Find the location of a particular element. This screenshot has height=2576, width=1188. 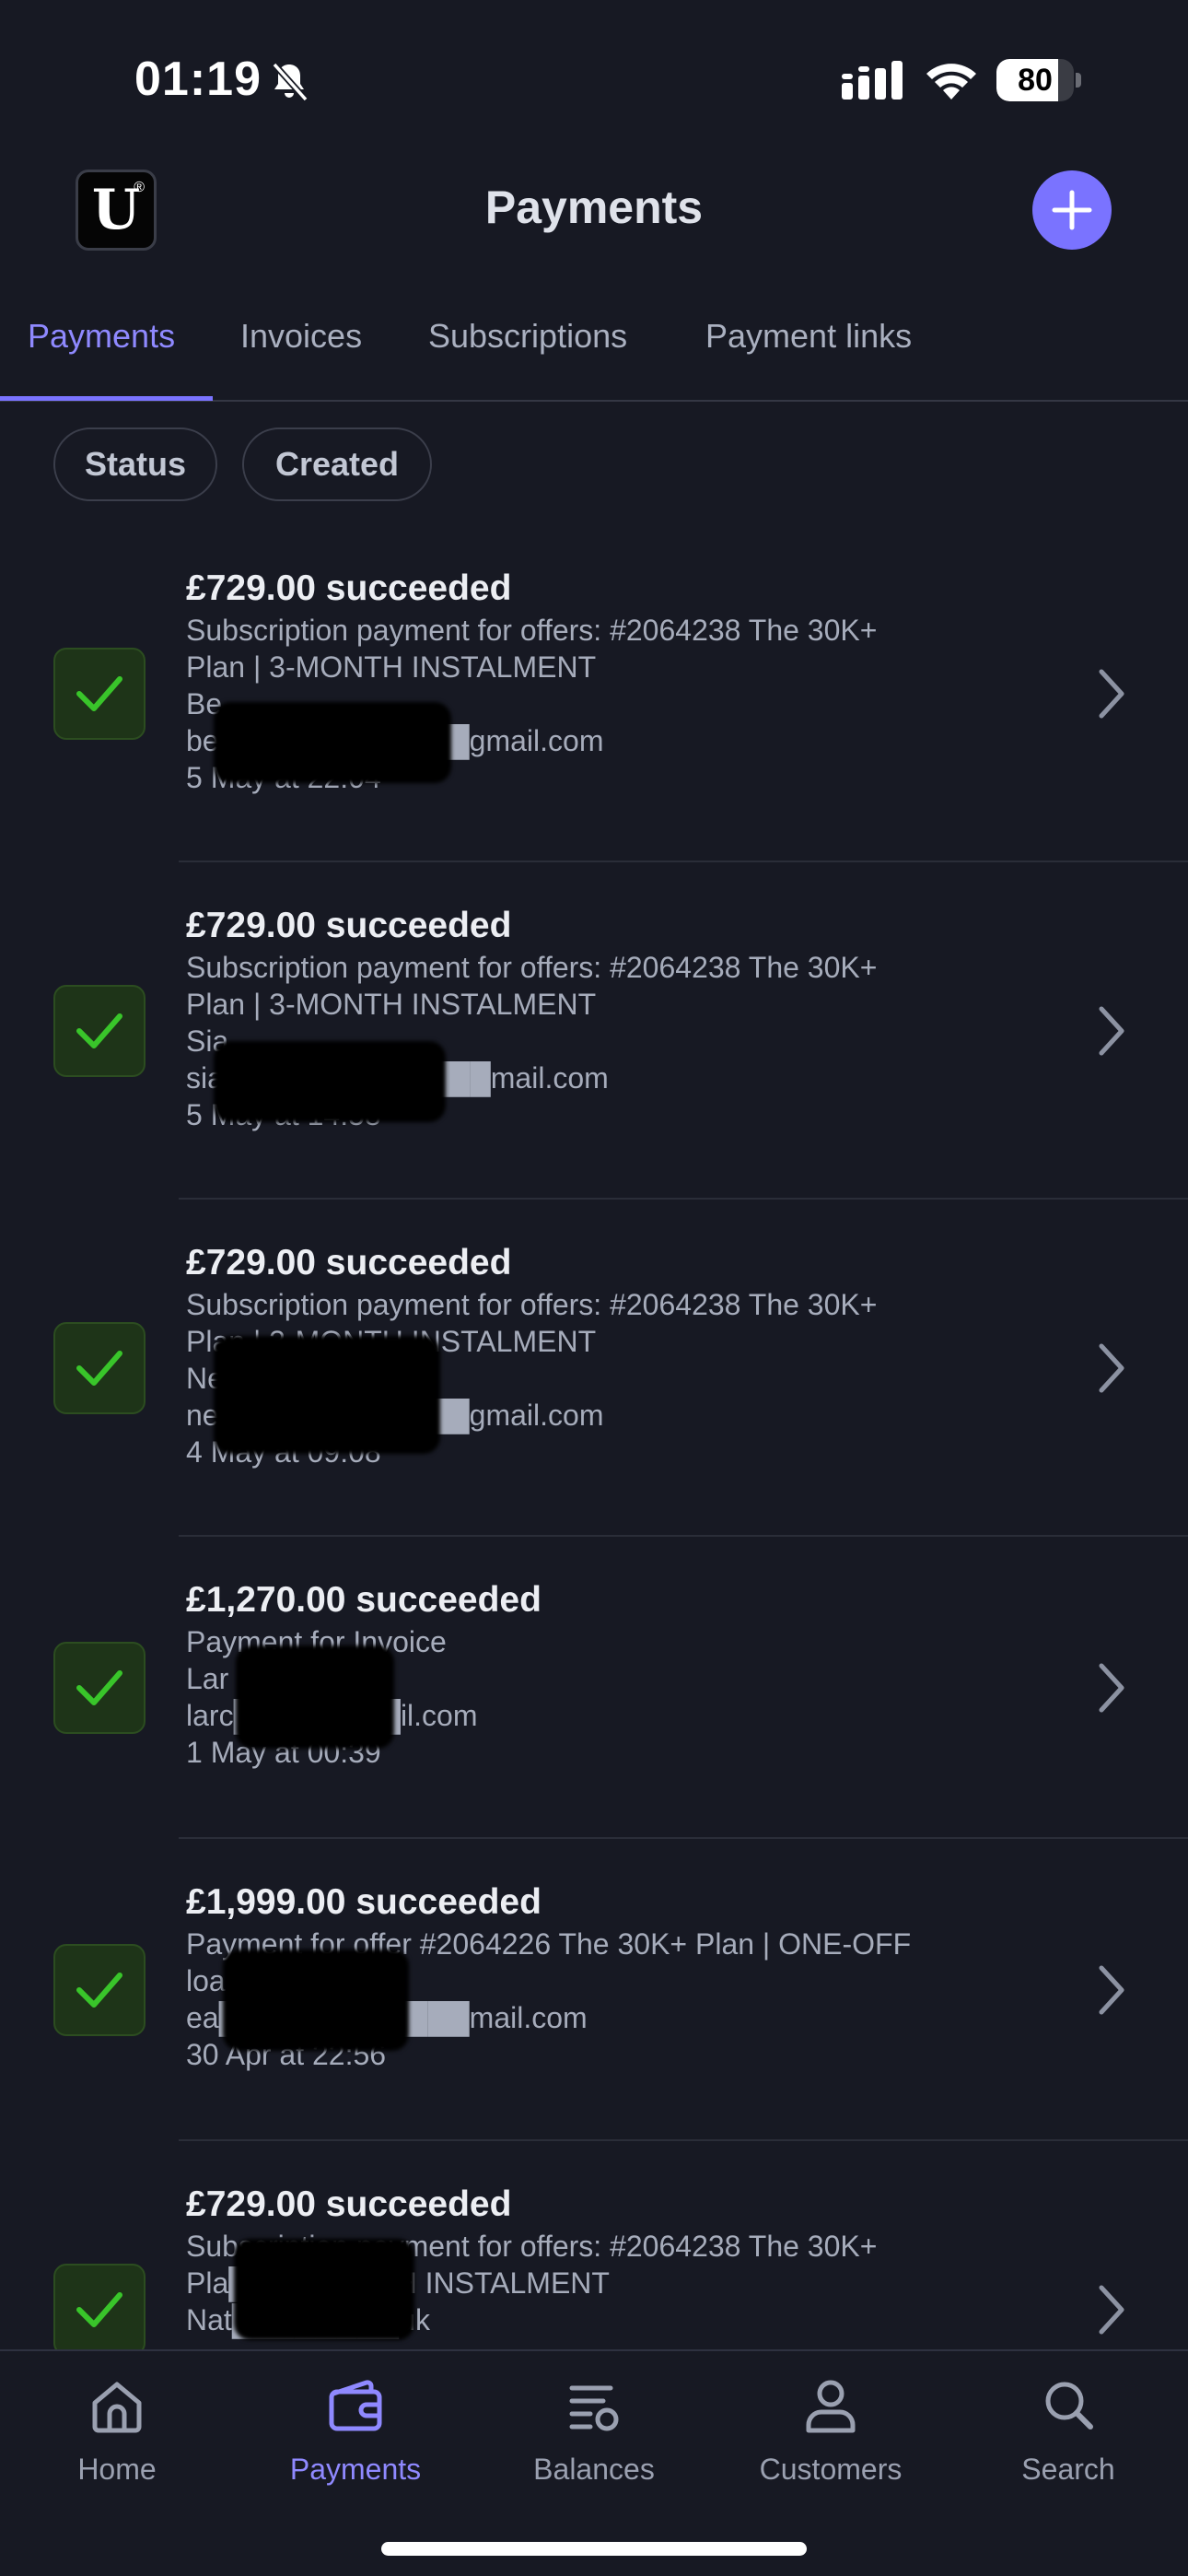

tab-payment-links: Payment links is located at coordinates (808, 336).